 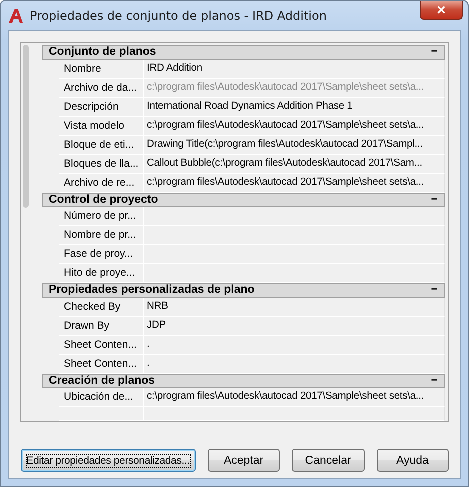 What do you see at coordinates (243, 52) in the screenshot?
I see `section-header: Conjunto de planos −` at bounding box center [243, 52].